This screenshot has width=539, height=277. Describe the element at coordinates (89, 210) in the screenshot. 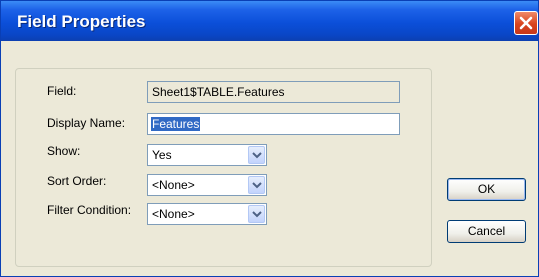

I see `filter-condition-label: Filter Condition:` at that location.